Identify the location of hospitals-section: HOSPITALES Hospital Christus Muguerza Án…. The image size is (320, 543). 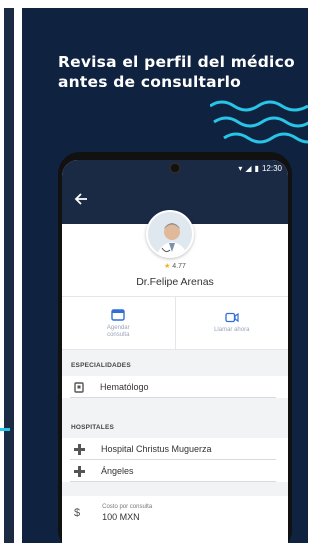
(175, 449).